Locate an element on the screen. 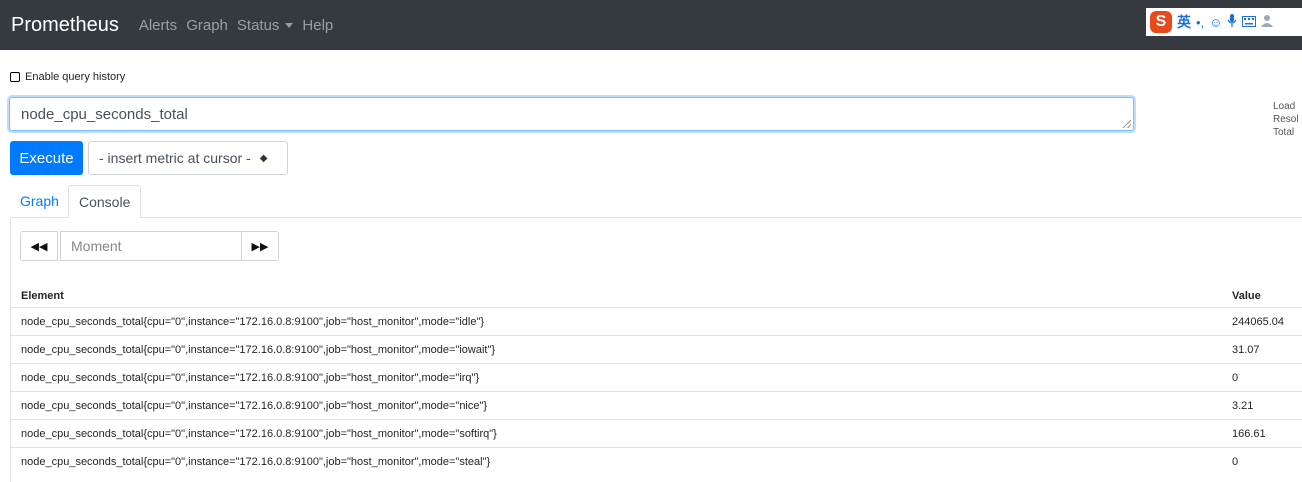 This screenshot has height=482, width=1302. brand-link: Prometheus is located at coordinates (65, 25).